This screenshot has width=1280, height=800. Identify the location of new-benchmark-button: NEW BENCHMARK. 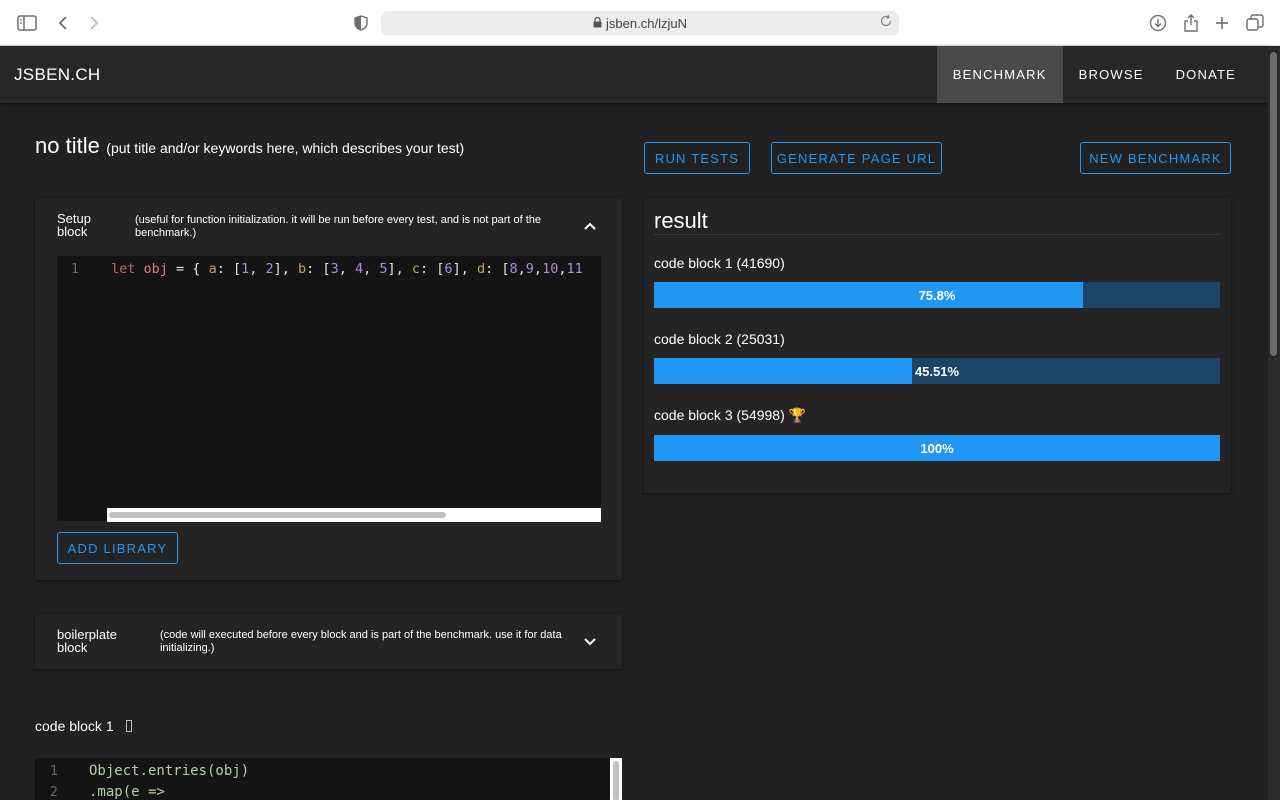
(1155, 158).